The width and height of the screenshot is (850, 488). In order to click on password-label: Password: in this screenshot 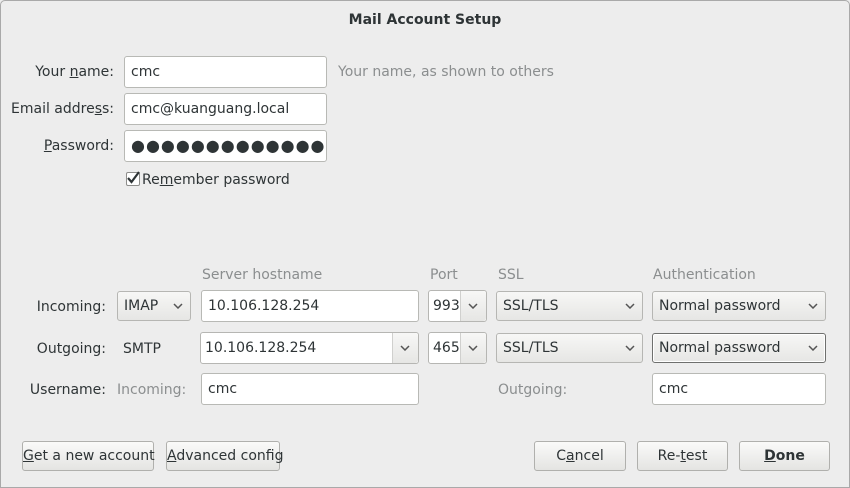, I will do `click(78, 146)`.